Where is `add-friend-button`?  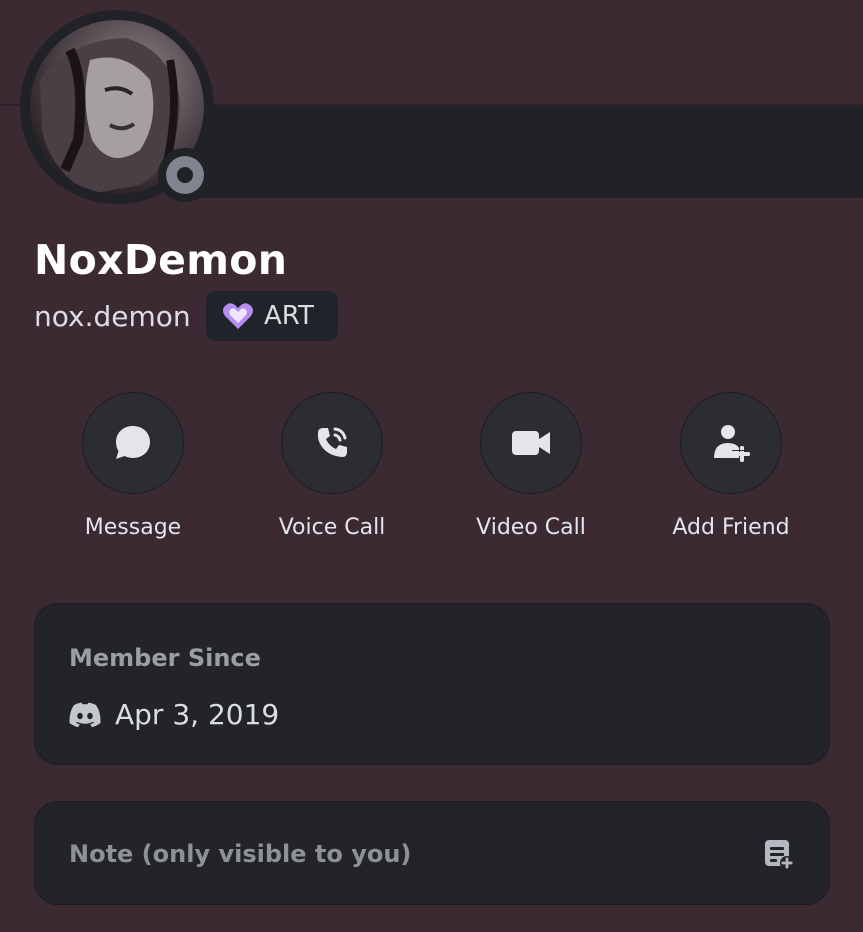 add-friend-button is located at coordinates (731, 443).